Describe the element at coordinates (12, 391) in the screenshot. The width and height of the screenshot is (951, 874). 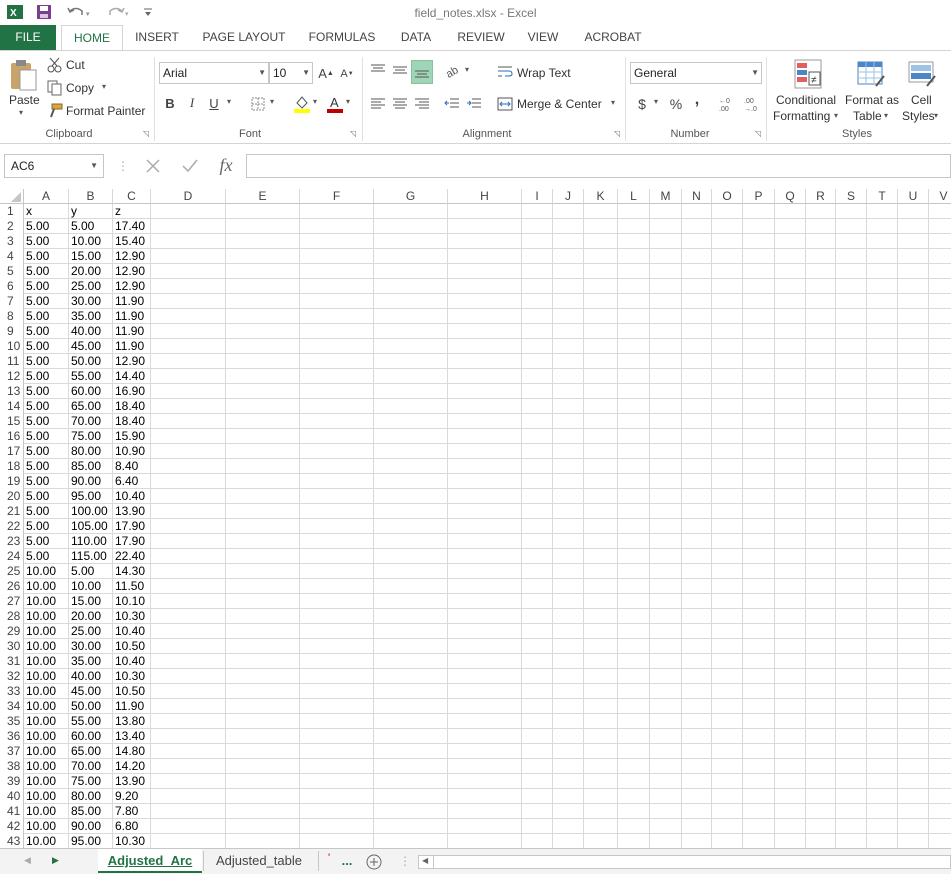
I see `row-header: 13` at that location.